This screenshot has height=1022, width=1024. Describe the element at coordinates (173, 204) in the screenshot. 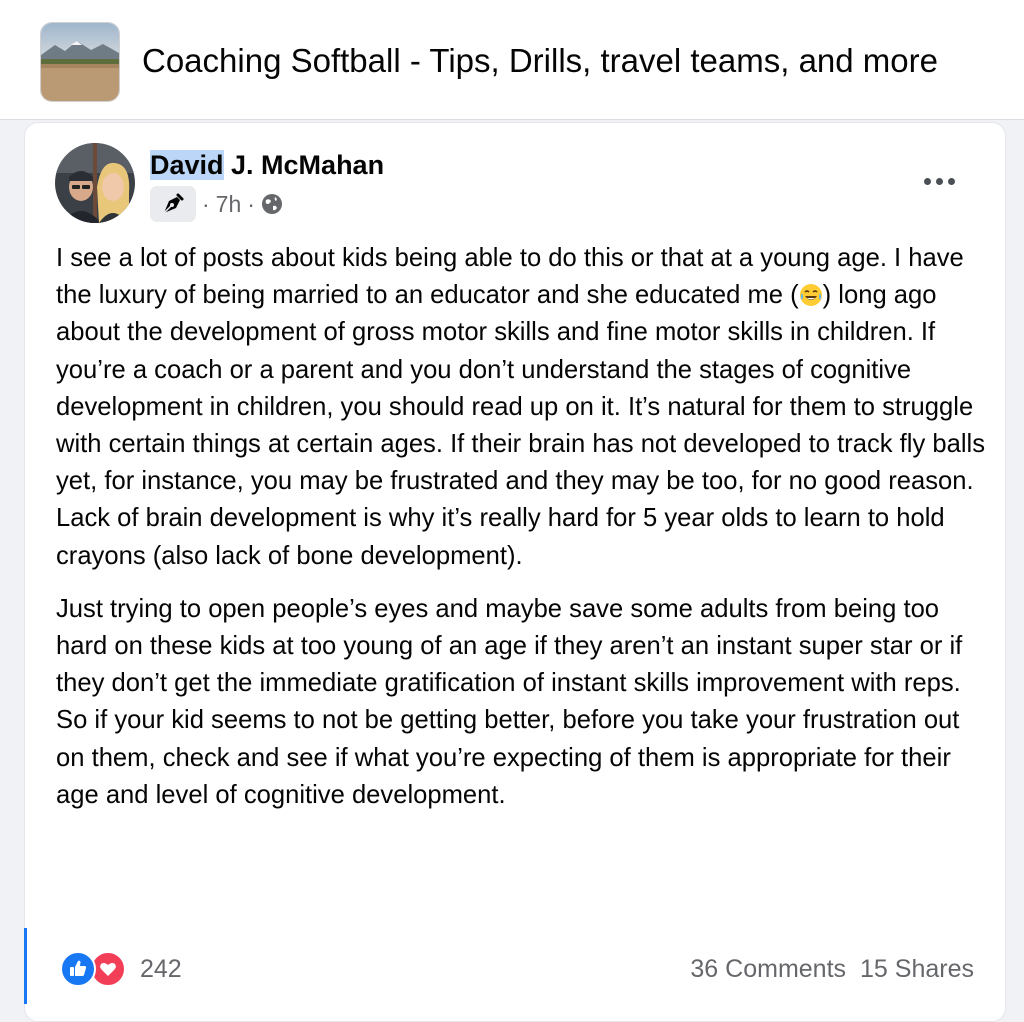

I see `pen-nib-icon` at that location.